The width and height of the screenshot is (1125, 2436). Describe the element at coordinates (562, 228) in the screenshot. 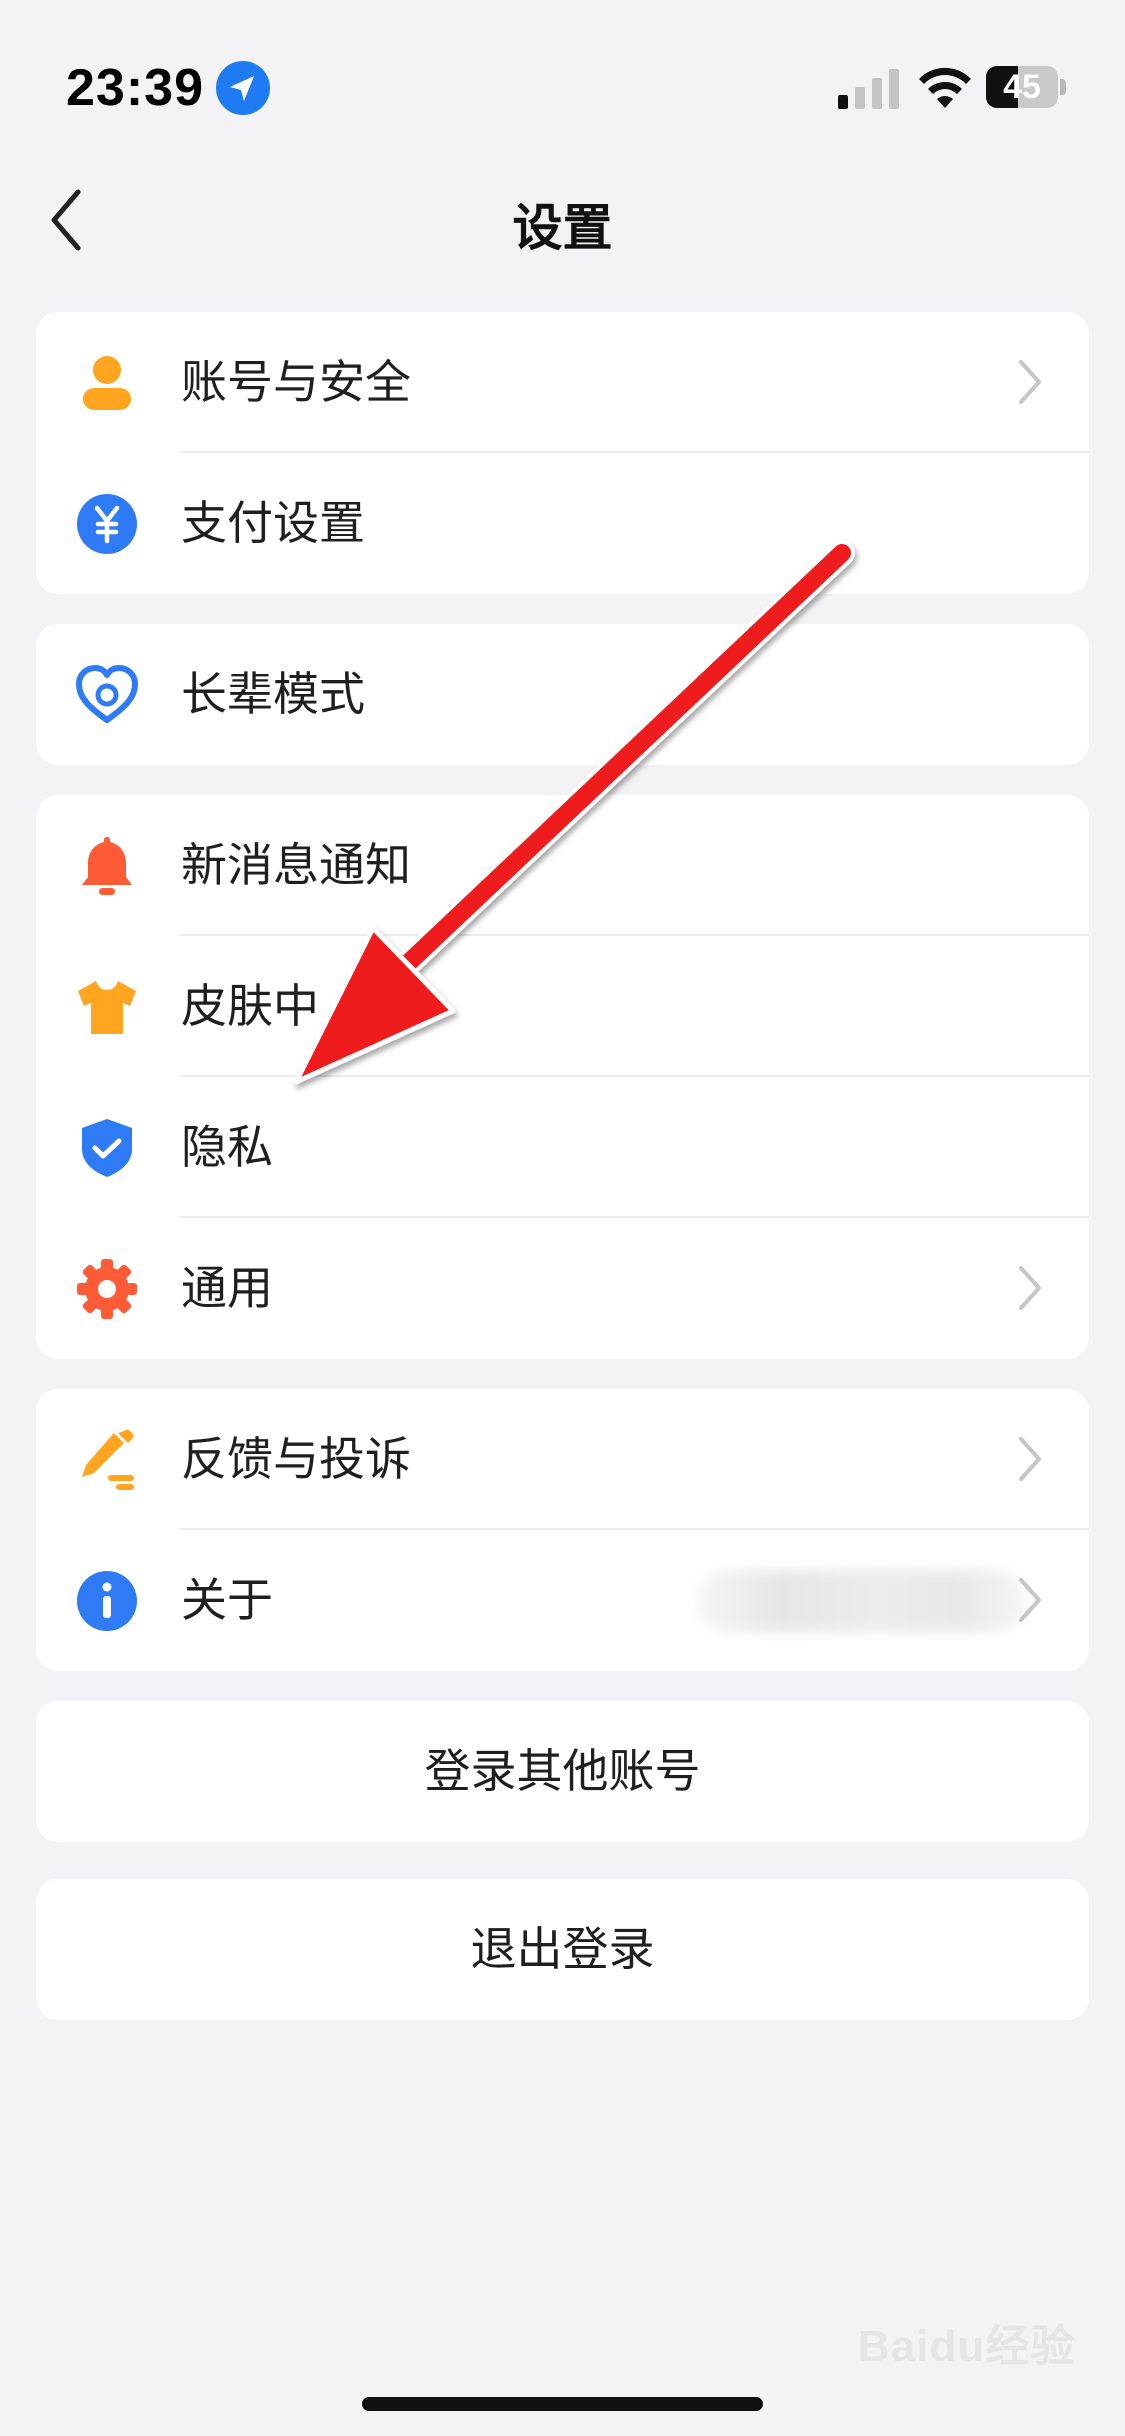

I see `page-title: 设置` at that location.